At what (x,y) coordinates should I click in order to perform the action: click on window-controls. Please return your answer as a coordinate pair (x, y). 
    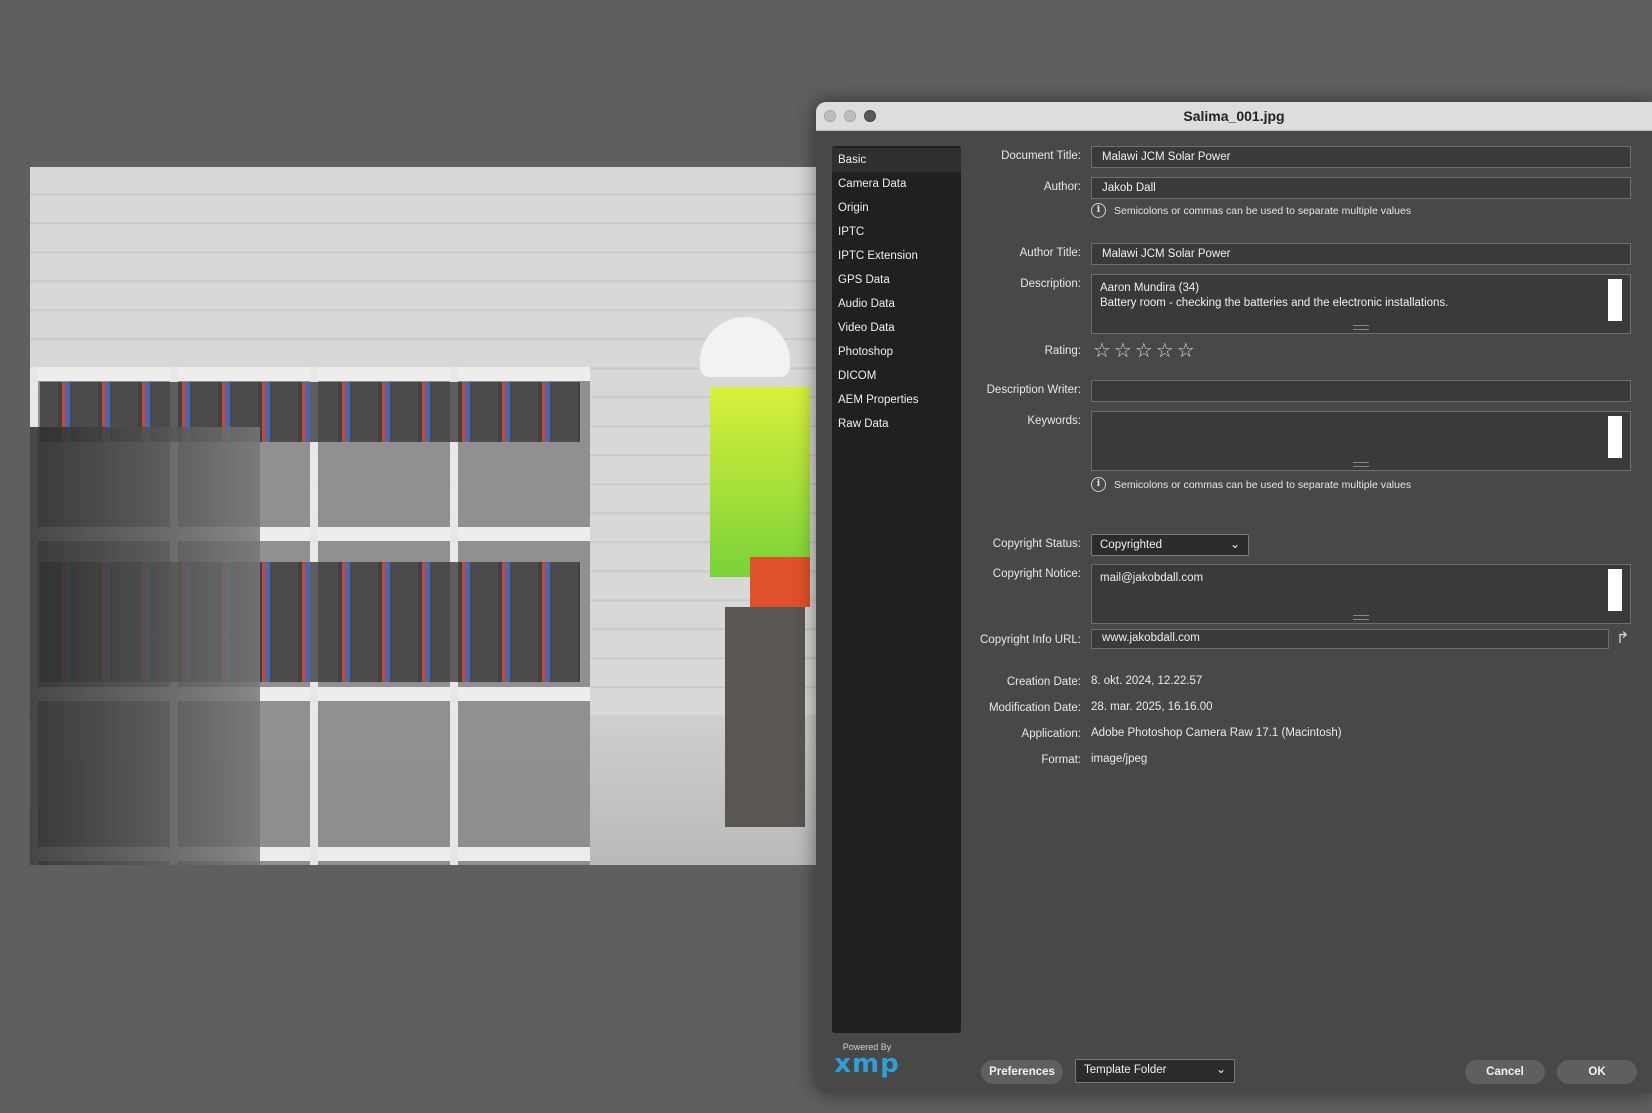
    Looking at the image, I should click on (850, 116).